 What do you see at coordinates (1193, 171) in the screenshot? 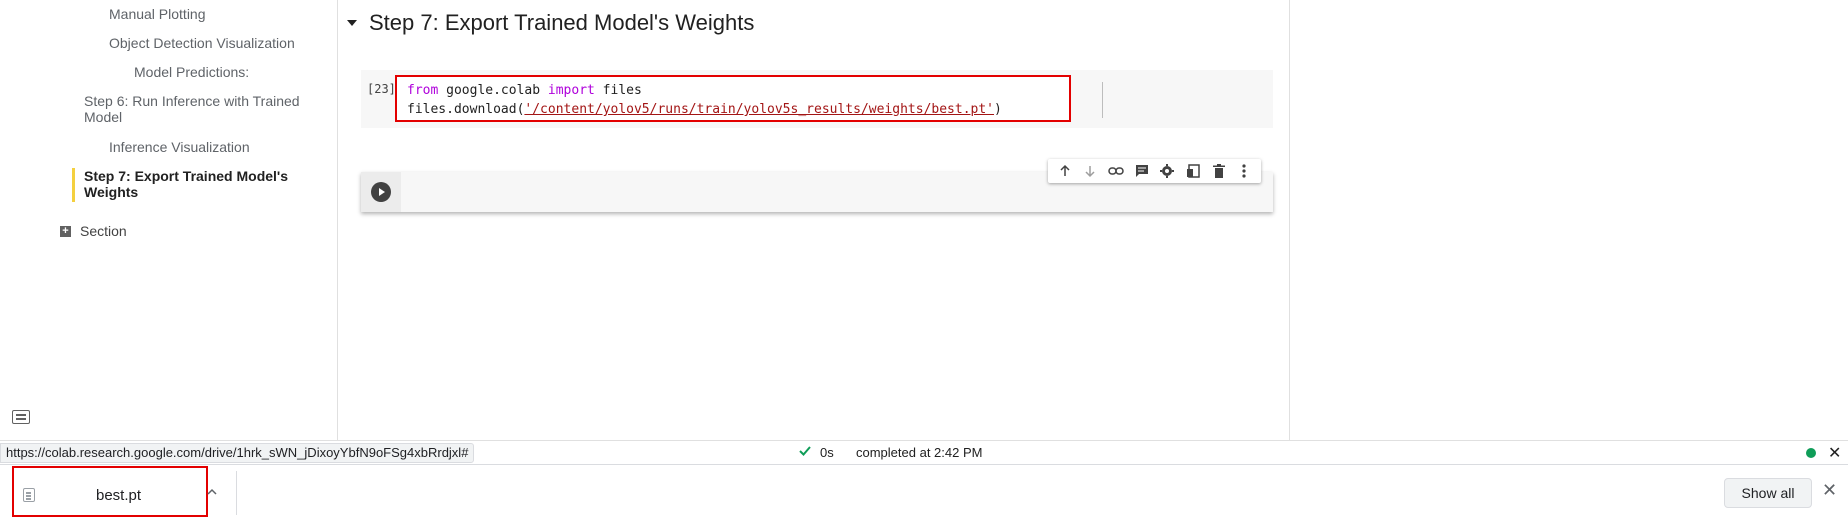
I see `mirror-cell-icon` at bounding box center [1193, 171].